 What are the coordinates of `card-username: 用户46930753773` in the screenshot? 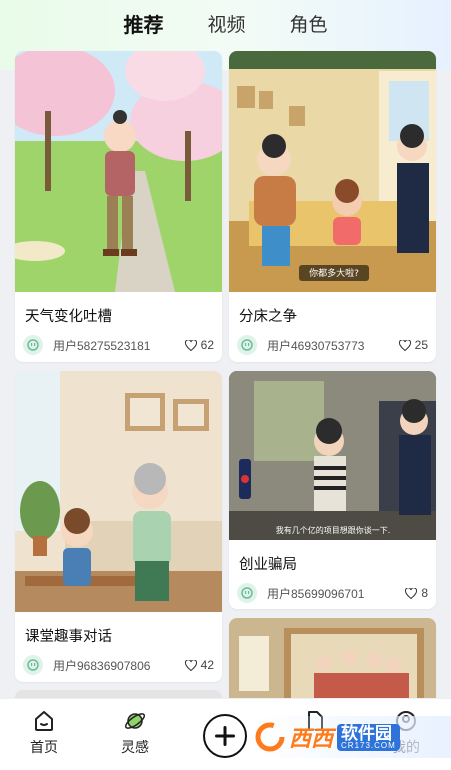 It's located at (316, 345).